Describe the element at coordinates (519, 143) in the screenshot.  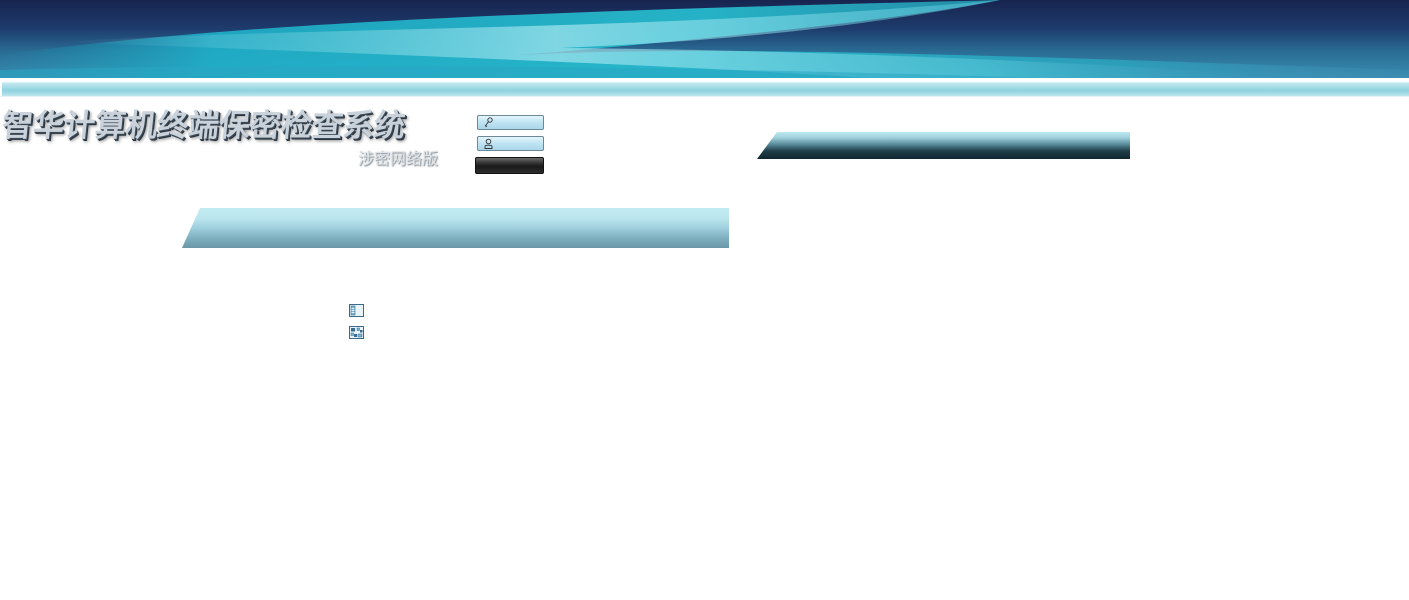
I see `username-input` at that location.